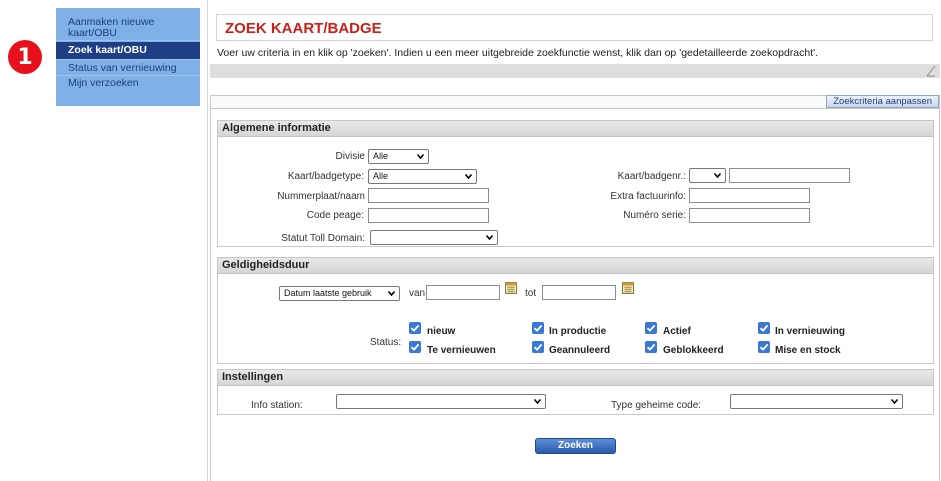 The image size is (941, 481). I want to click on search-toolbar: Zoekcriteria aanpassen, so click(575, 101).